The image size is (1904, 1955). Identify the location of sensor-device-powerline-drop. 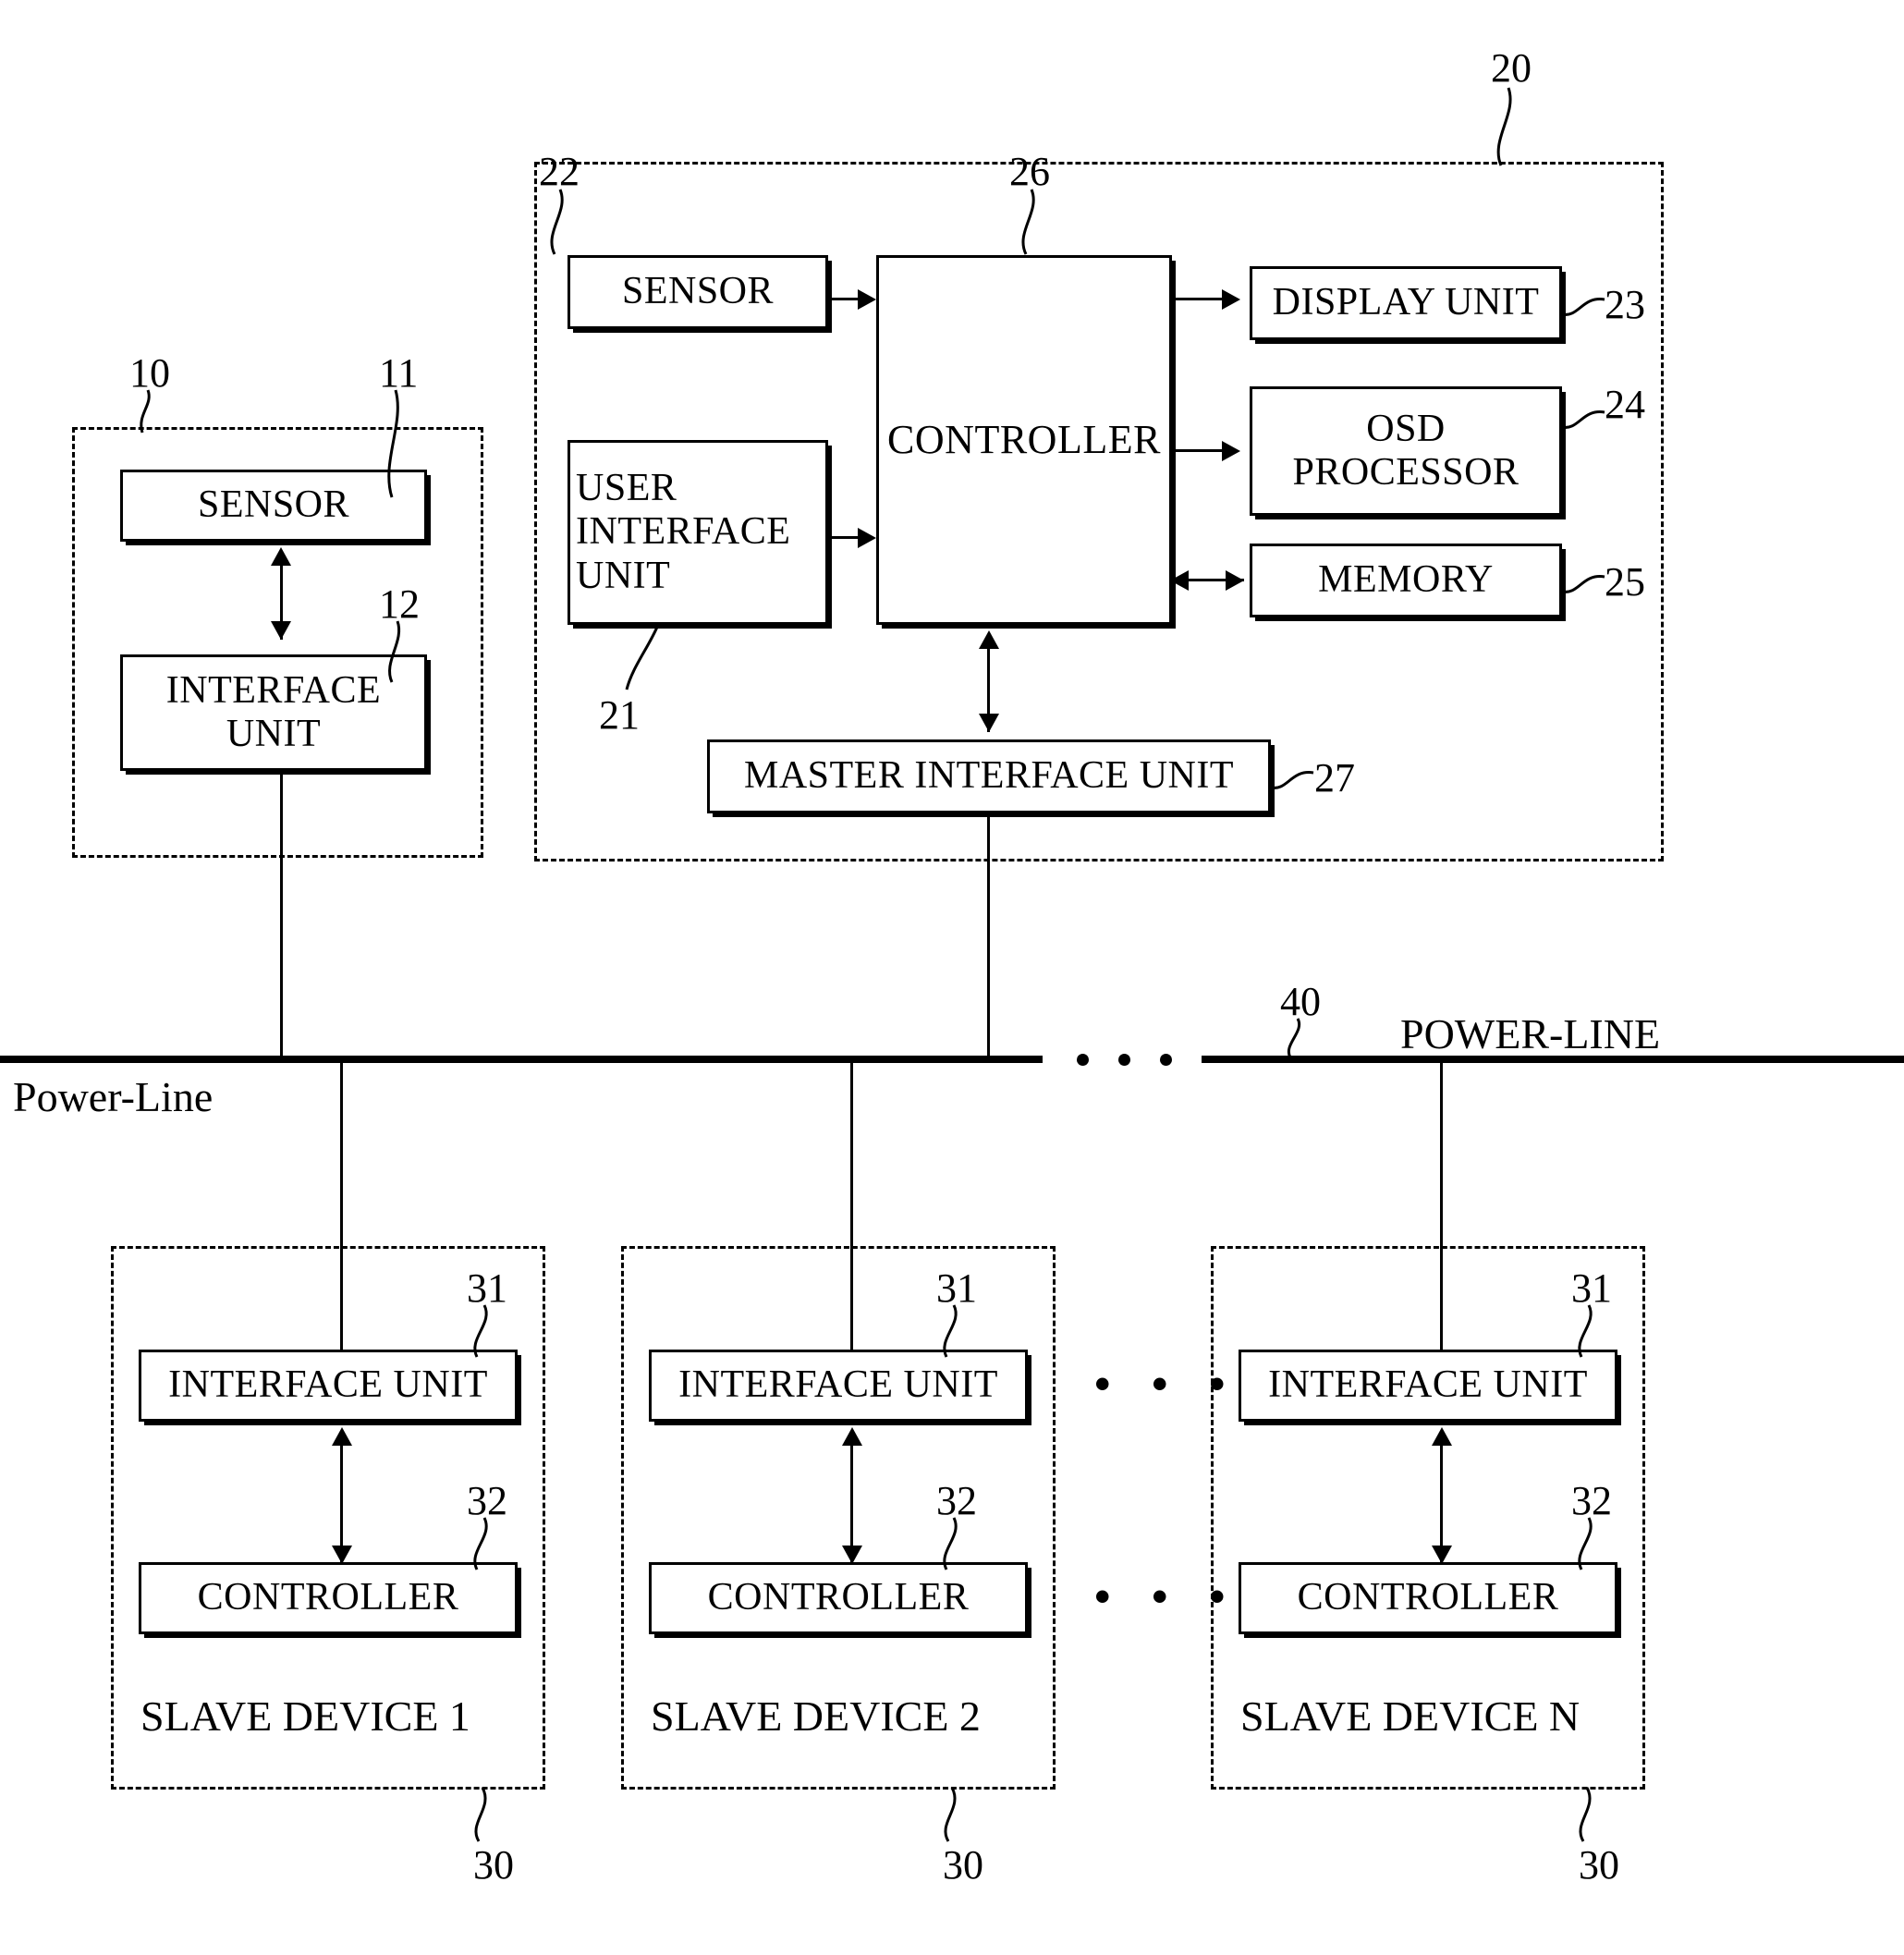
(281, 916).